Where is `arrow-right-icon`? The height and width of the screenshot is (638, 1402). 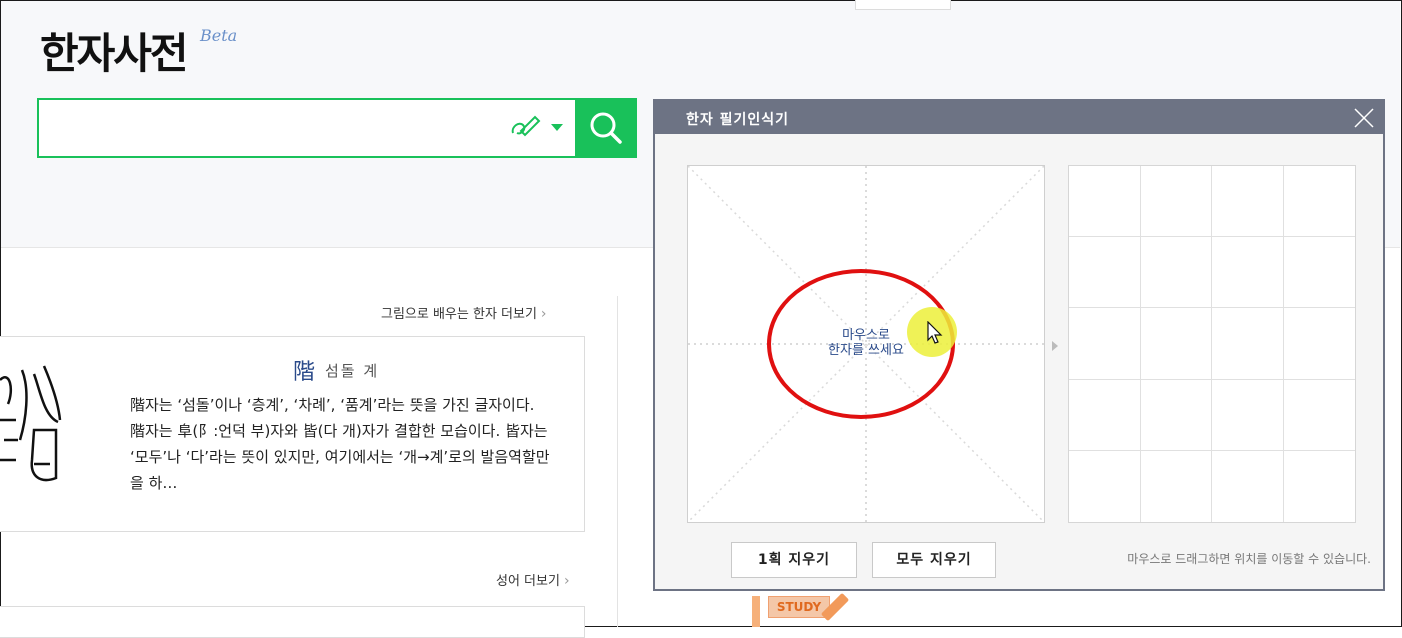
arrow-right-icon is located at coordinates (1055, 346).